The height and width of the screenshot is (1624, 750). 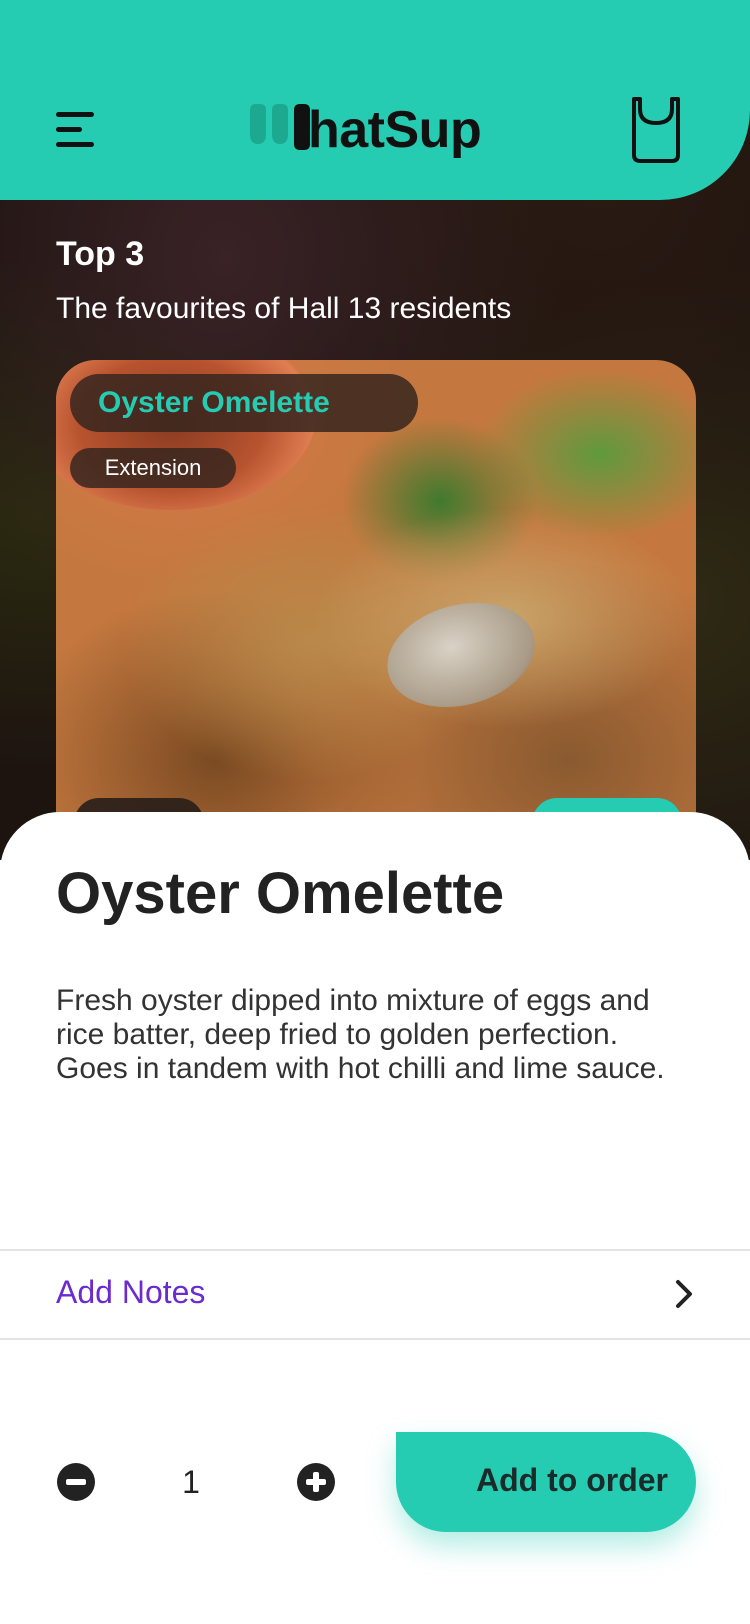 I want to click on decrease-quantity-icon, so click(x=76, y=1482).